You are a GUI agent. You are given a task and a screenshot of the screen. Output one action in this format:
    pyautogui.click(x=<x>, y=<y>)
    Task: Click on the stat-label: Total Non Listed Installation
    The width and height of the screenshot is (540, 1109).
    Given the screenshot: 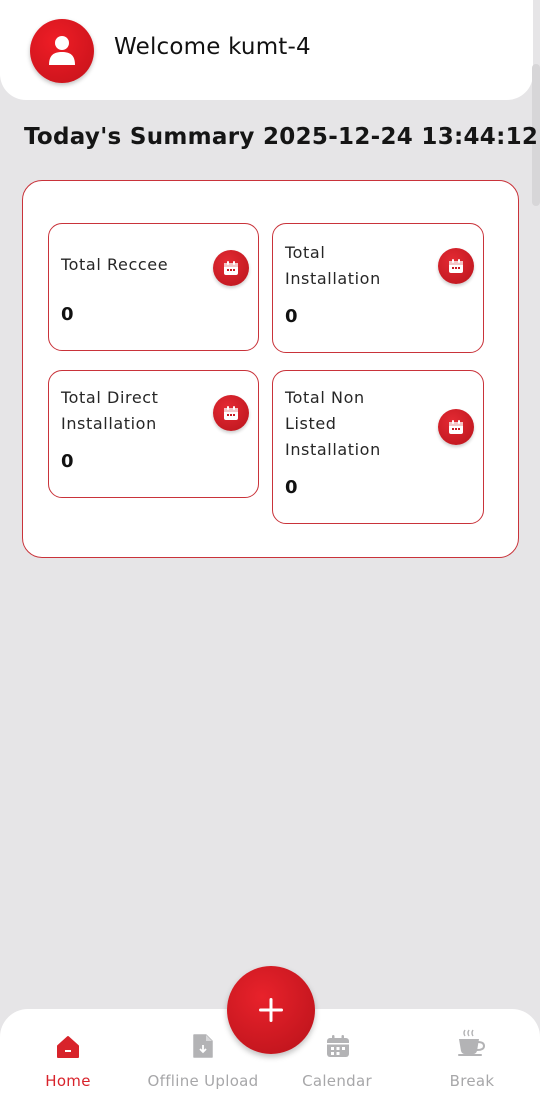 What is the action you would take?
    pyautogui.click(x=333, y=423)
    